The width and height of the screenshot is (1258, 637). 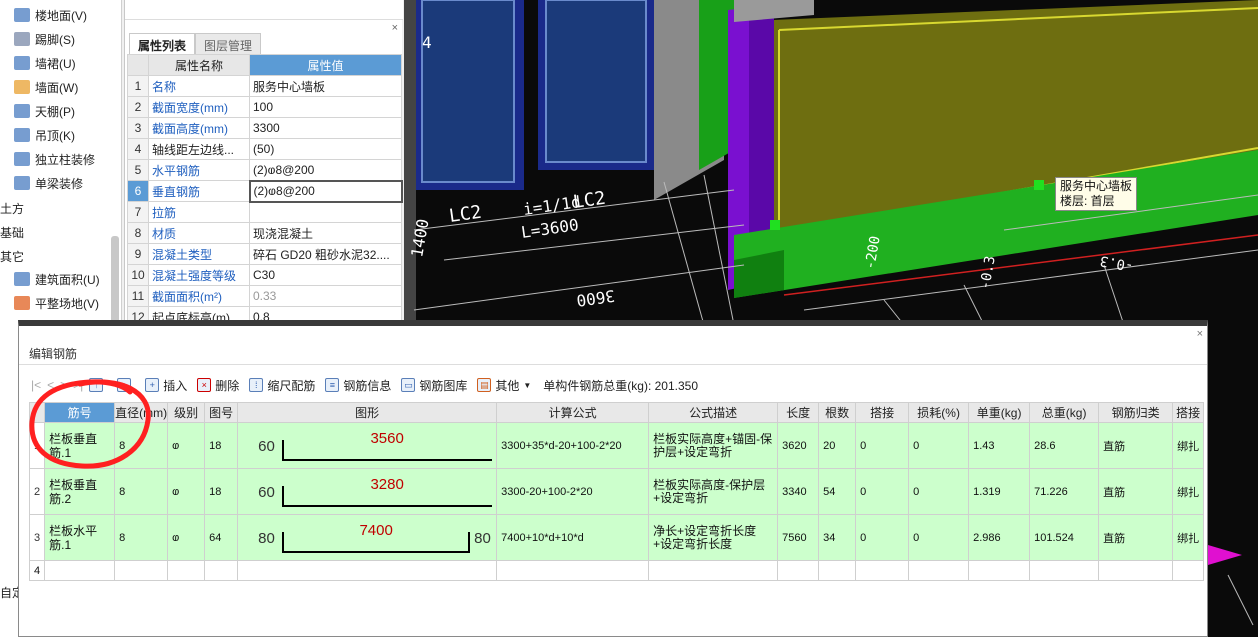 I want to click on property-row: 1 名称 服务中心墙板, so click(x=264, y=86).